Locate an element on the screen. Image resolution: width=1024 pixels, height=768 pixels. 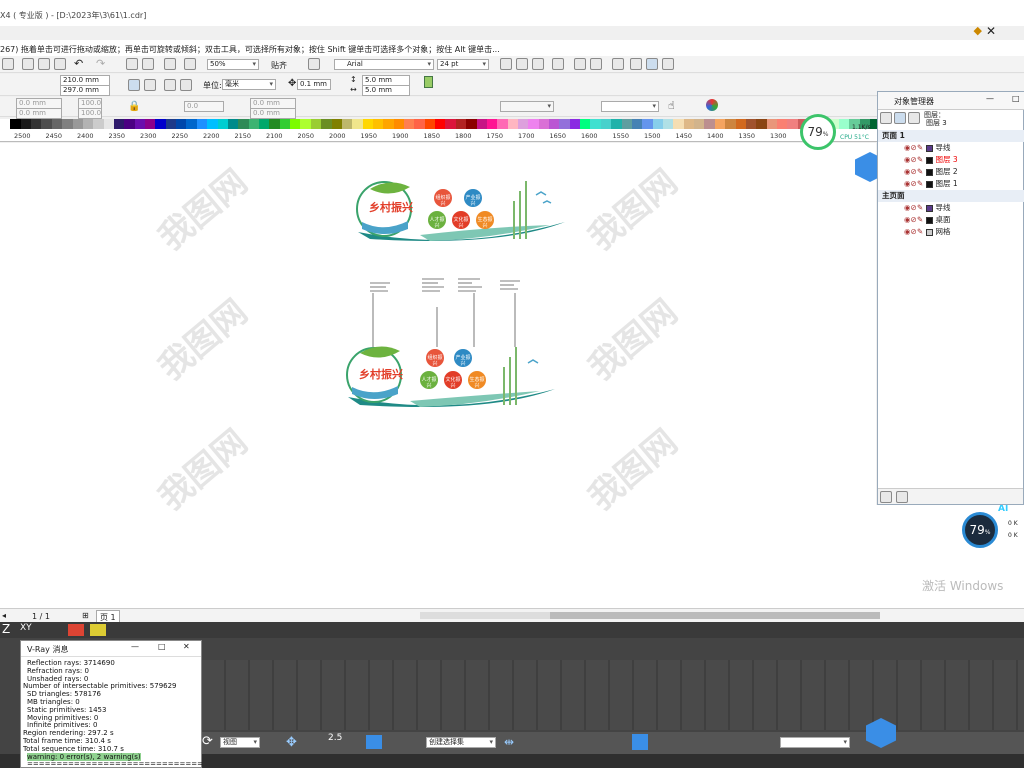
dropcap-icon is located at coordinates (596, 64).